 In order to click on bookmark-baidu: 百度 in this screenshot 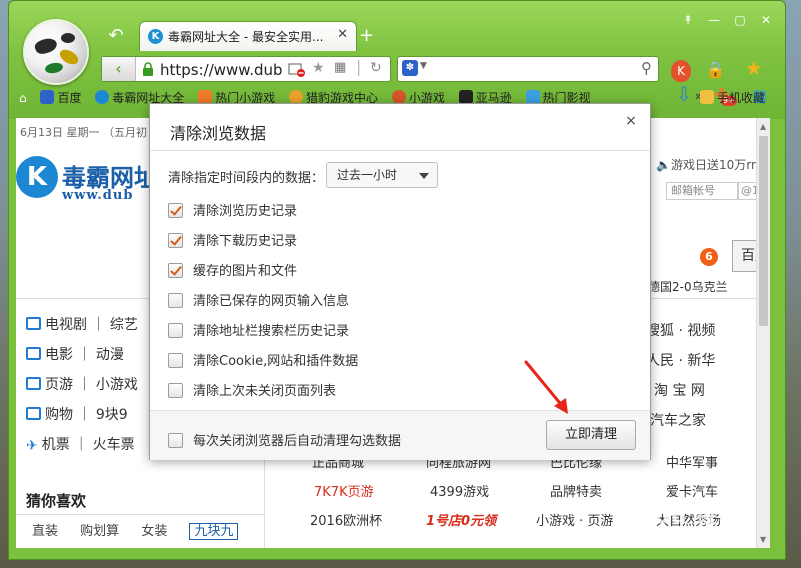, I will do `click(60, 97)`.